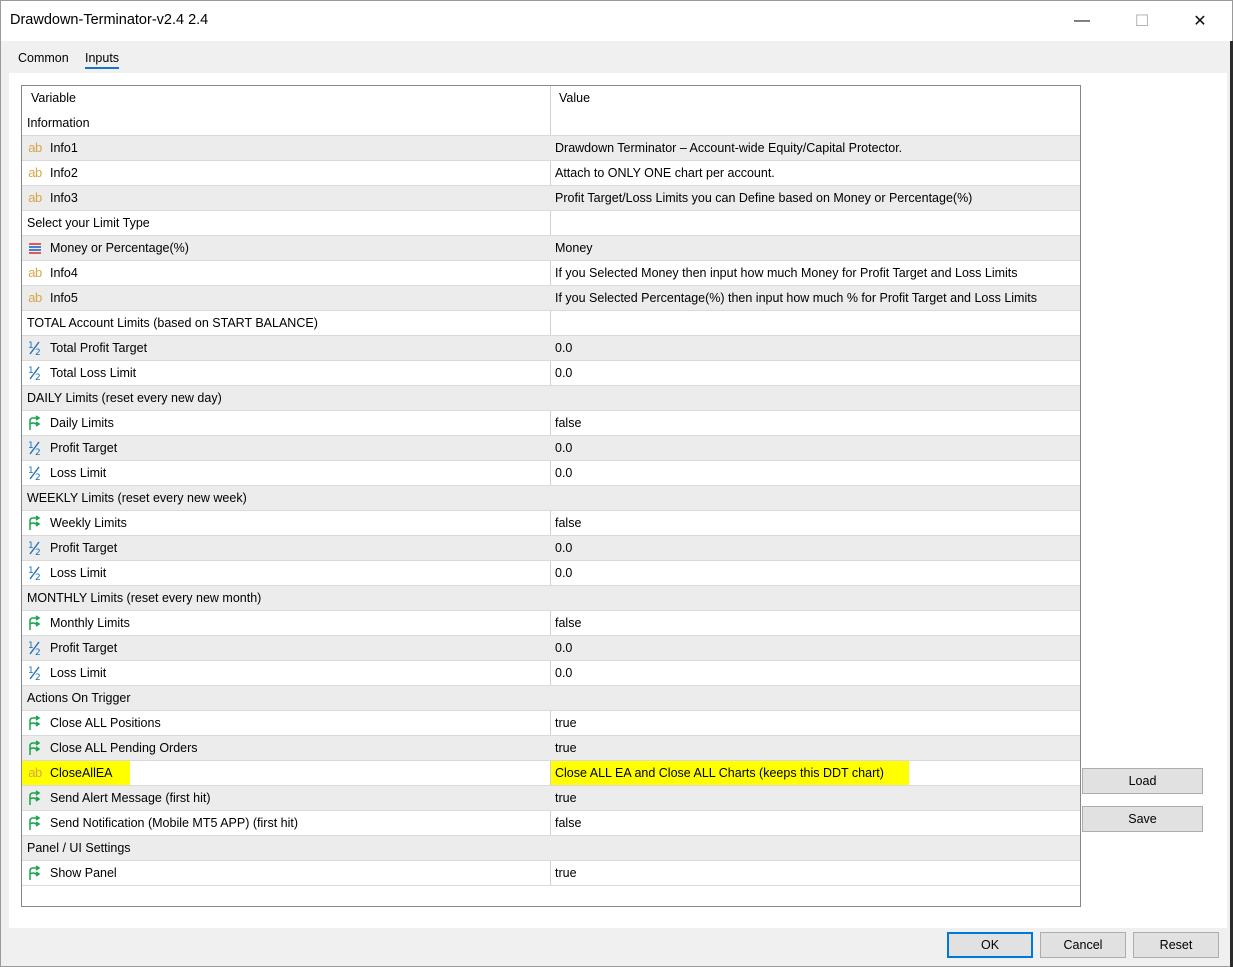  What do you see at coordinates (79, 848) in the screenshot?
I see `variable-label: Panel / UI Settings` at bounding box center [79, 848].